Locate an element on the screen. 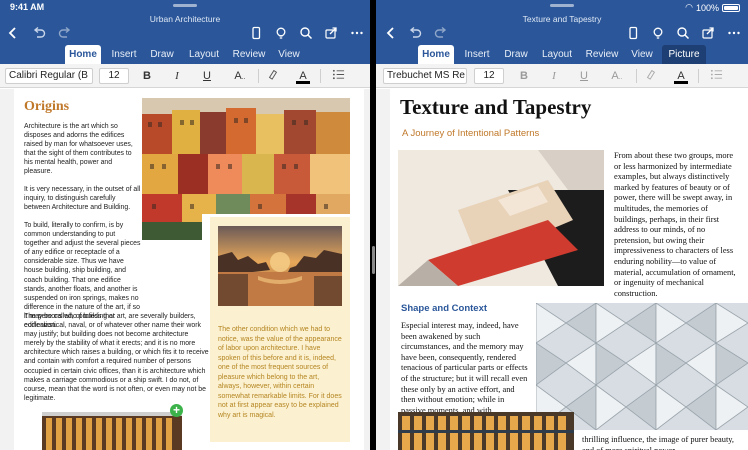  battery-icon is located at coordinates (731, 7).